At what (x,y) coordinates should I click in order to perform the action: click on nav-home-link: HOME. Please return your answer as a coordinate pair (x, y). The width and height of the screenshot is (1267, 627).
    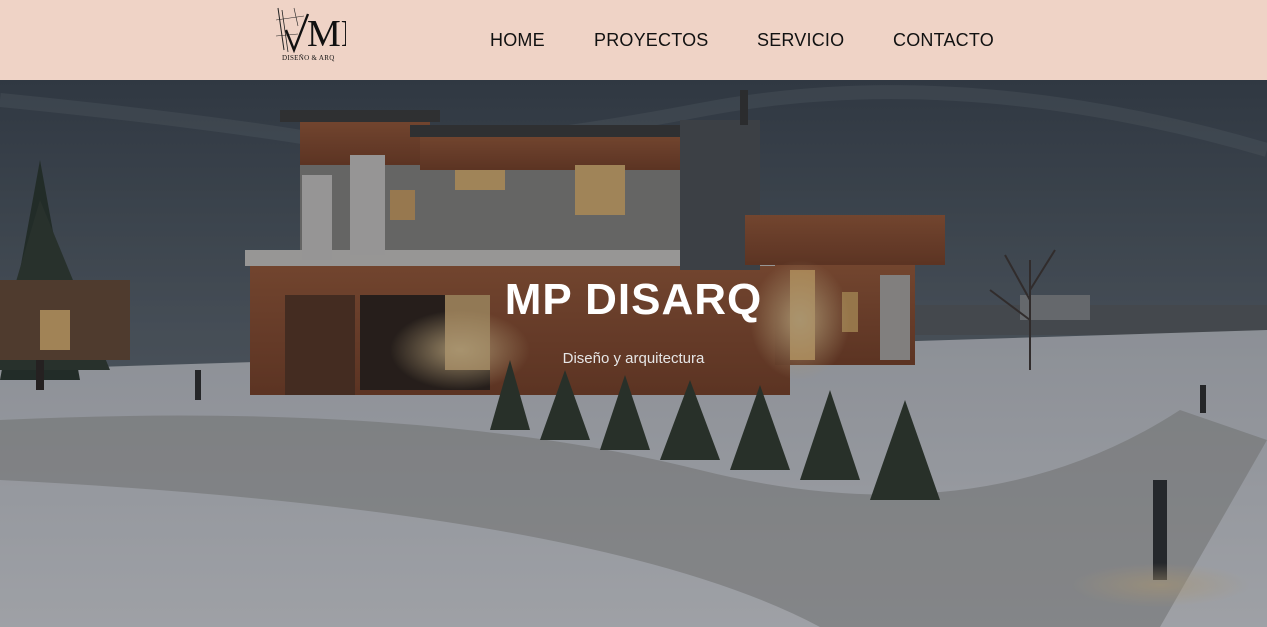
    Looking at the image, I should click on (517, 40).